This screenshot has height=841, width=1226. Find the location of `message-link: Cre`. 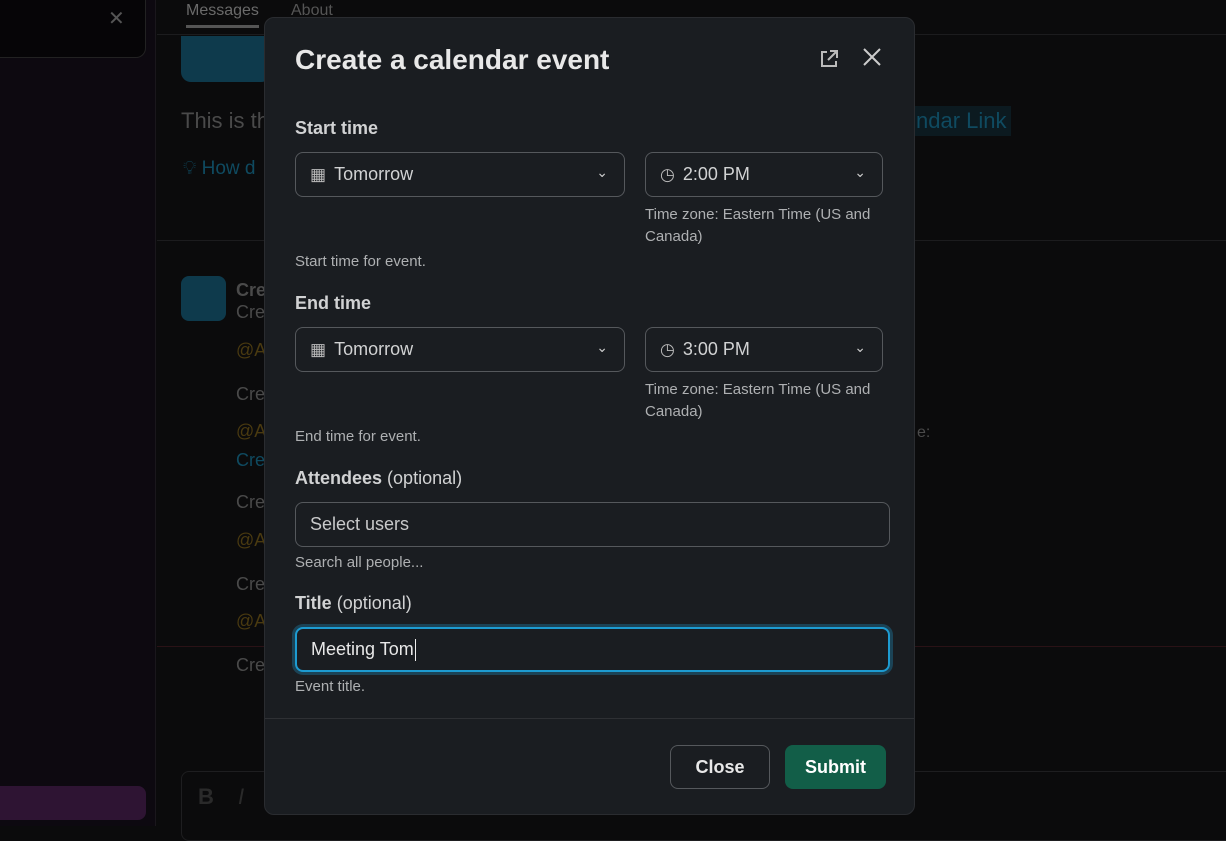

message-link: Cre is located at coordinates (250, 460).